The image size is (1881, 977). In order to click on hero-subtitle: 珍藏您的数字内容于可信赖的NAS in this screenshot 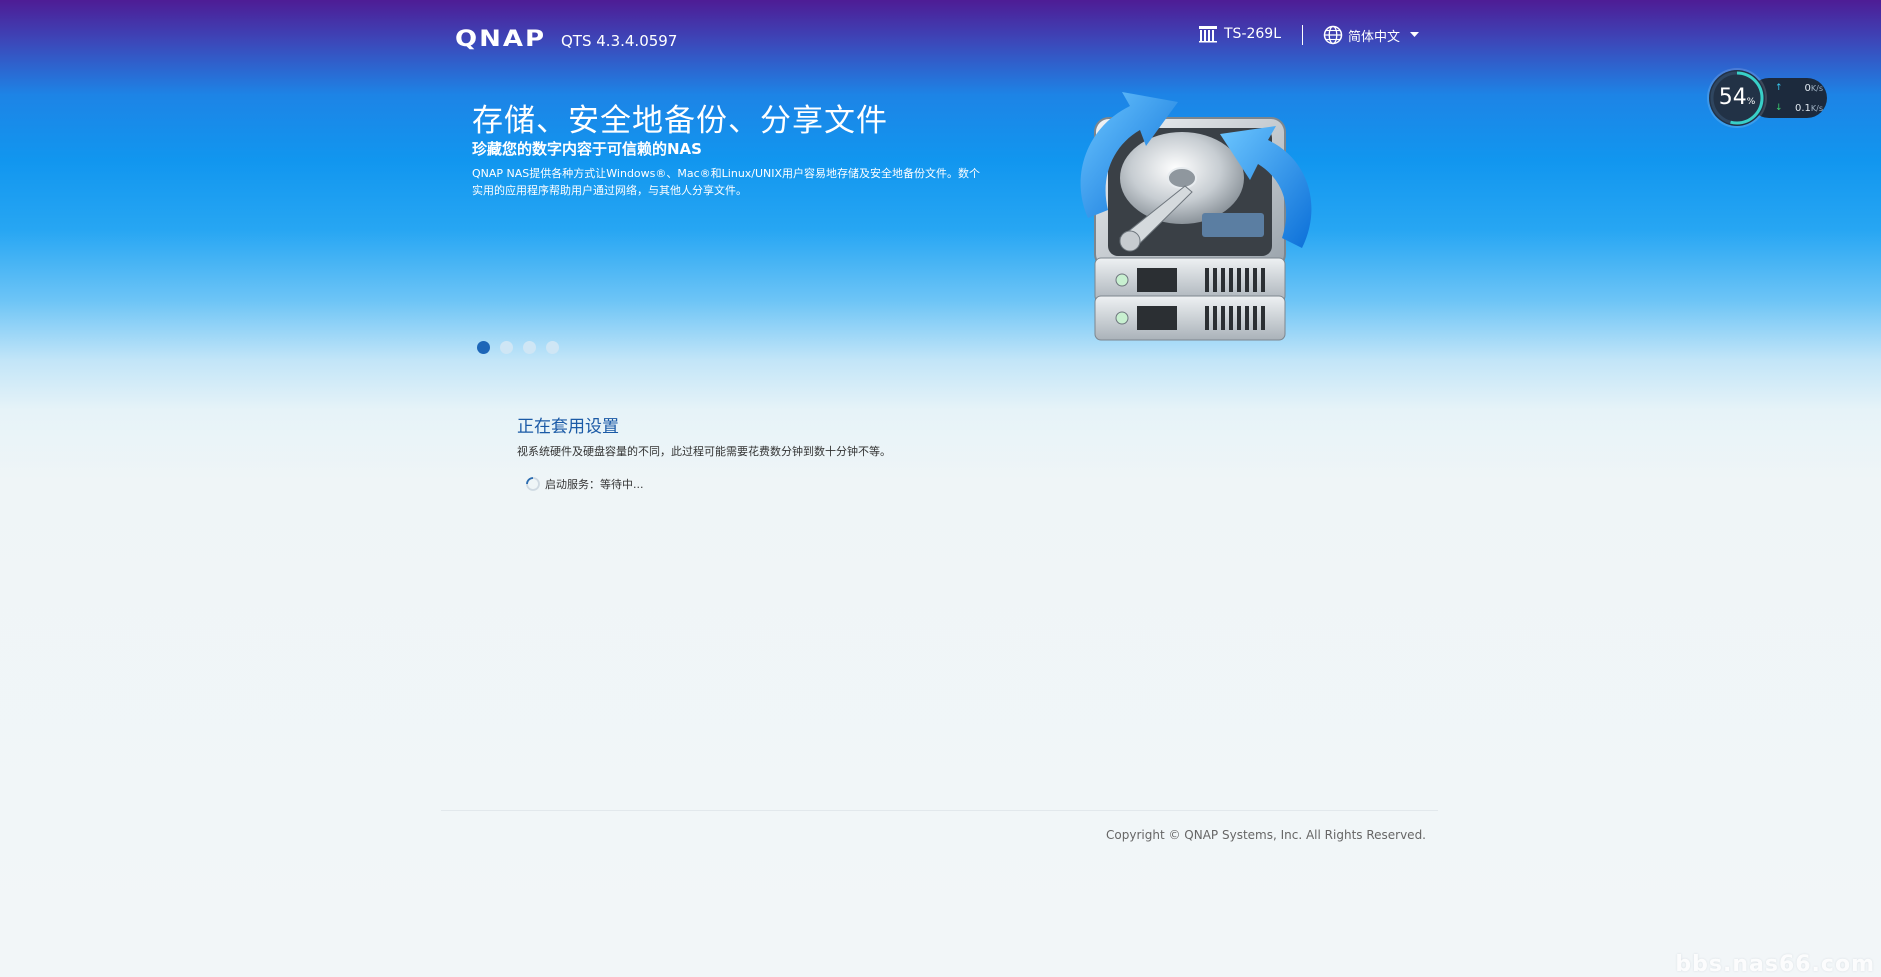, I will do `click(587, 149)`.